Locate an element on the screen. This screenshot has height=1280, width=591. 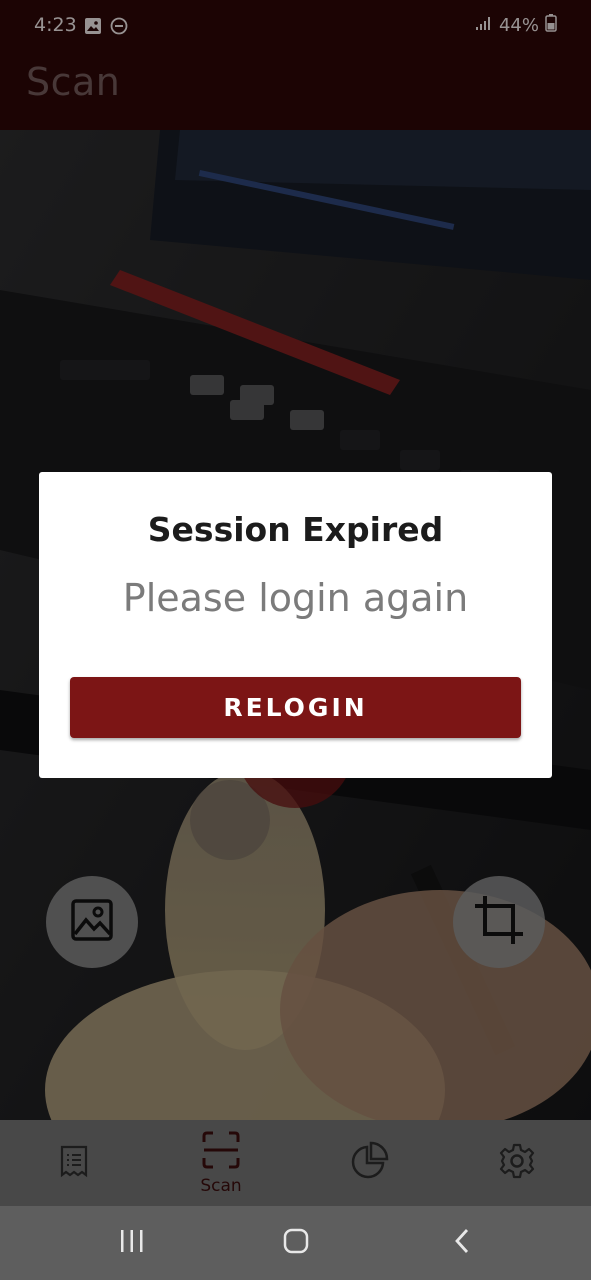
relogin-button: RELOGIN is located at coordinates (295, 707).